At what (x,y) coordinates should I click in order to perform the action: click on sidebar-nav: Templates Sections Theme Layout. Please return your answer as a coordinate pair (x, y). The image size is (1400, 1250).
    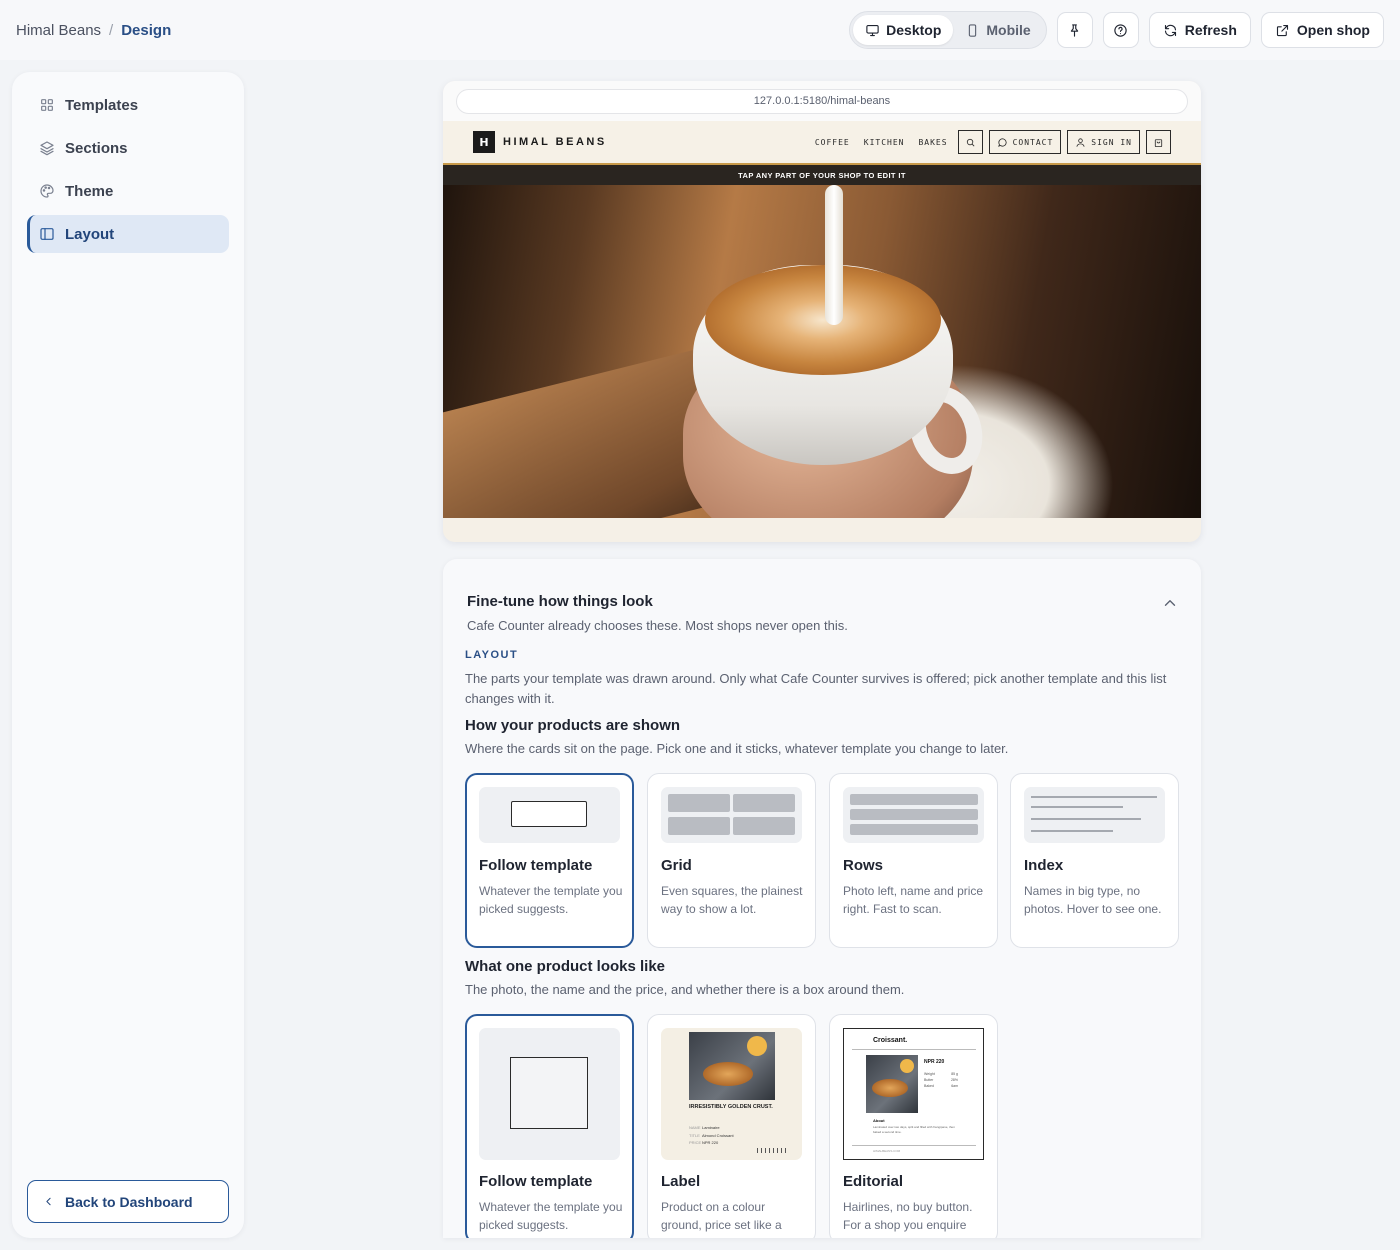
    Looking at the image, I should click on (128, 172).